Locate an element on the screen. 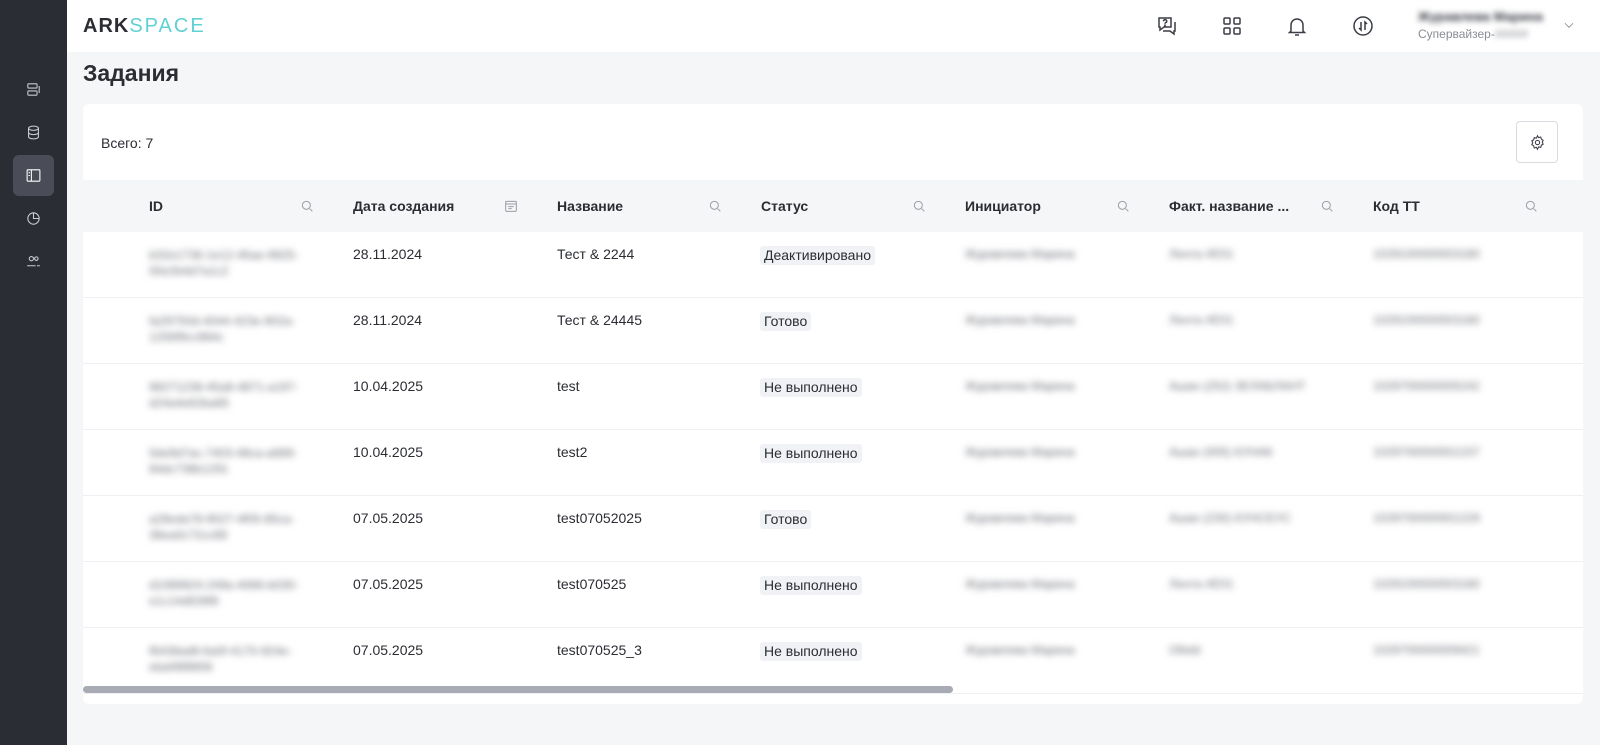 The image size is (1600, 745). scrollbar-thumb is located at coordinates (518, 689).